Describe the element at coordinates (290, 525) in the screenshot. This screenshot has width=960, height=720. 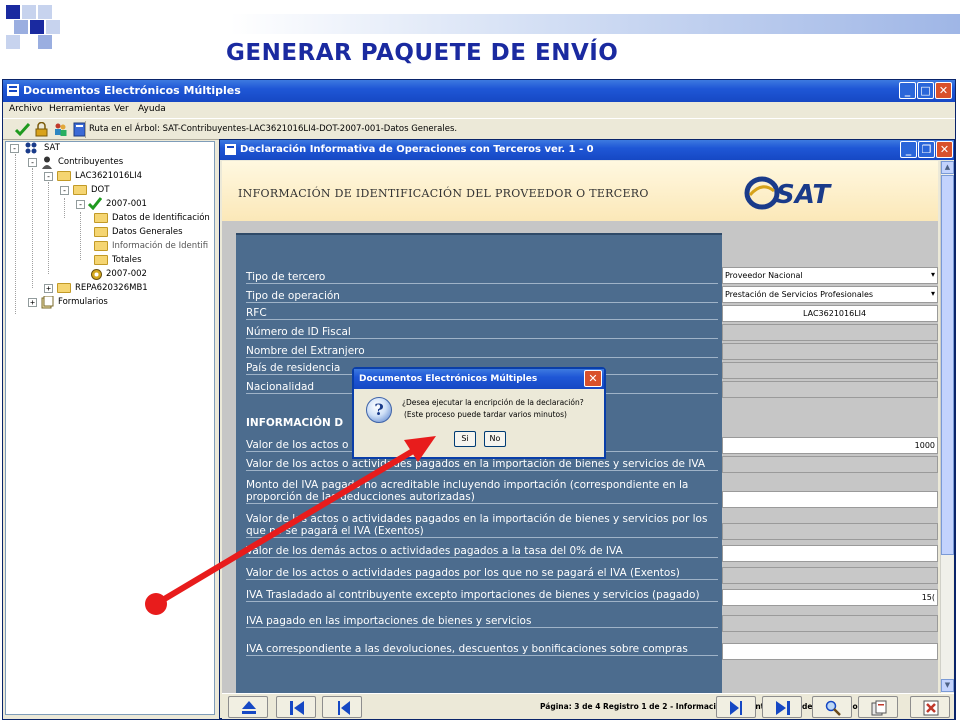
I see `annotation-arrow` at that location.